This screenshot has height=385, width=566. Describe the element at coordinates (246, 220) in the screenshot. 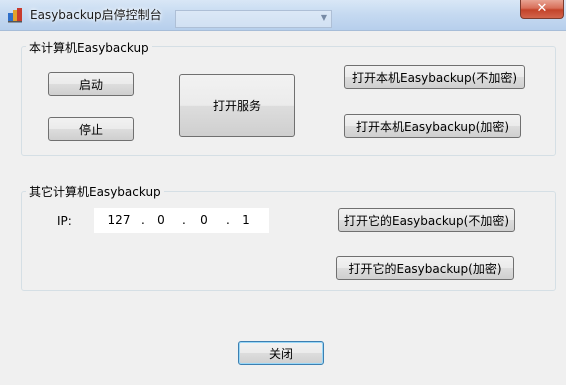

I see `ip-octet-4: 1` at that location.